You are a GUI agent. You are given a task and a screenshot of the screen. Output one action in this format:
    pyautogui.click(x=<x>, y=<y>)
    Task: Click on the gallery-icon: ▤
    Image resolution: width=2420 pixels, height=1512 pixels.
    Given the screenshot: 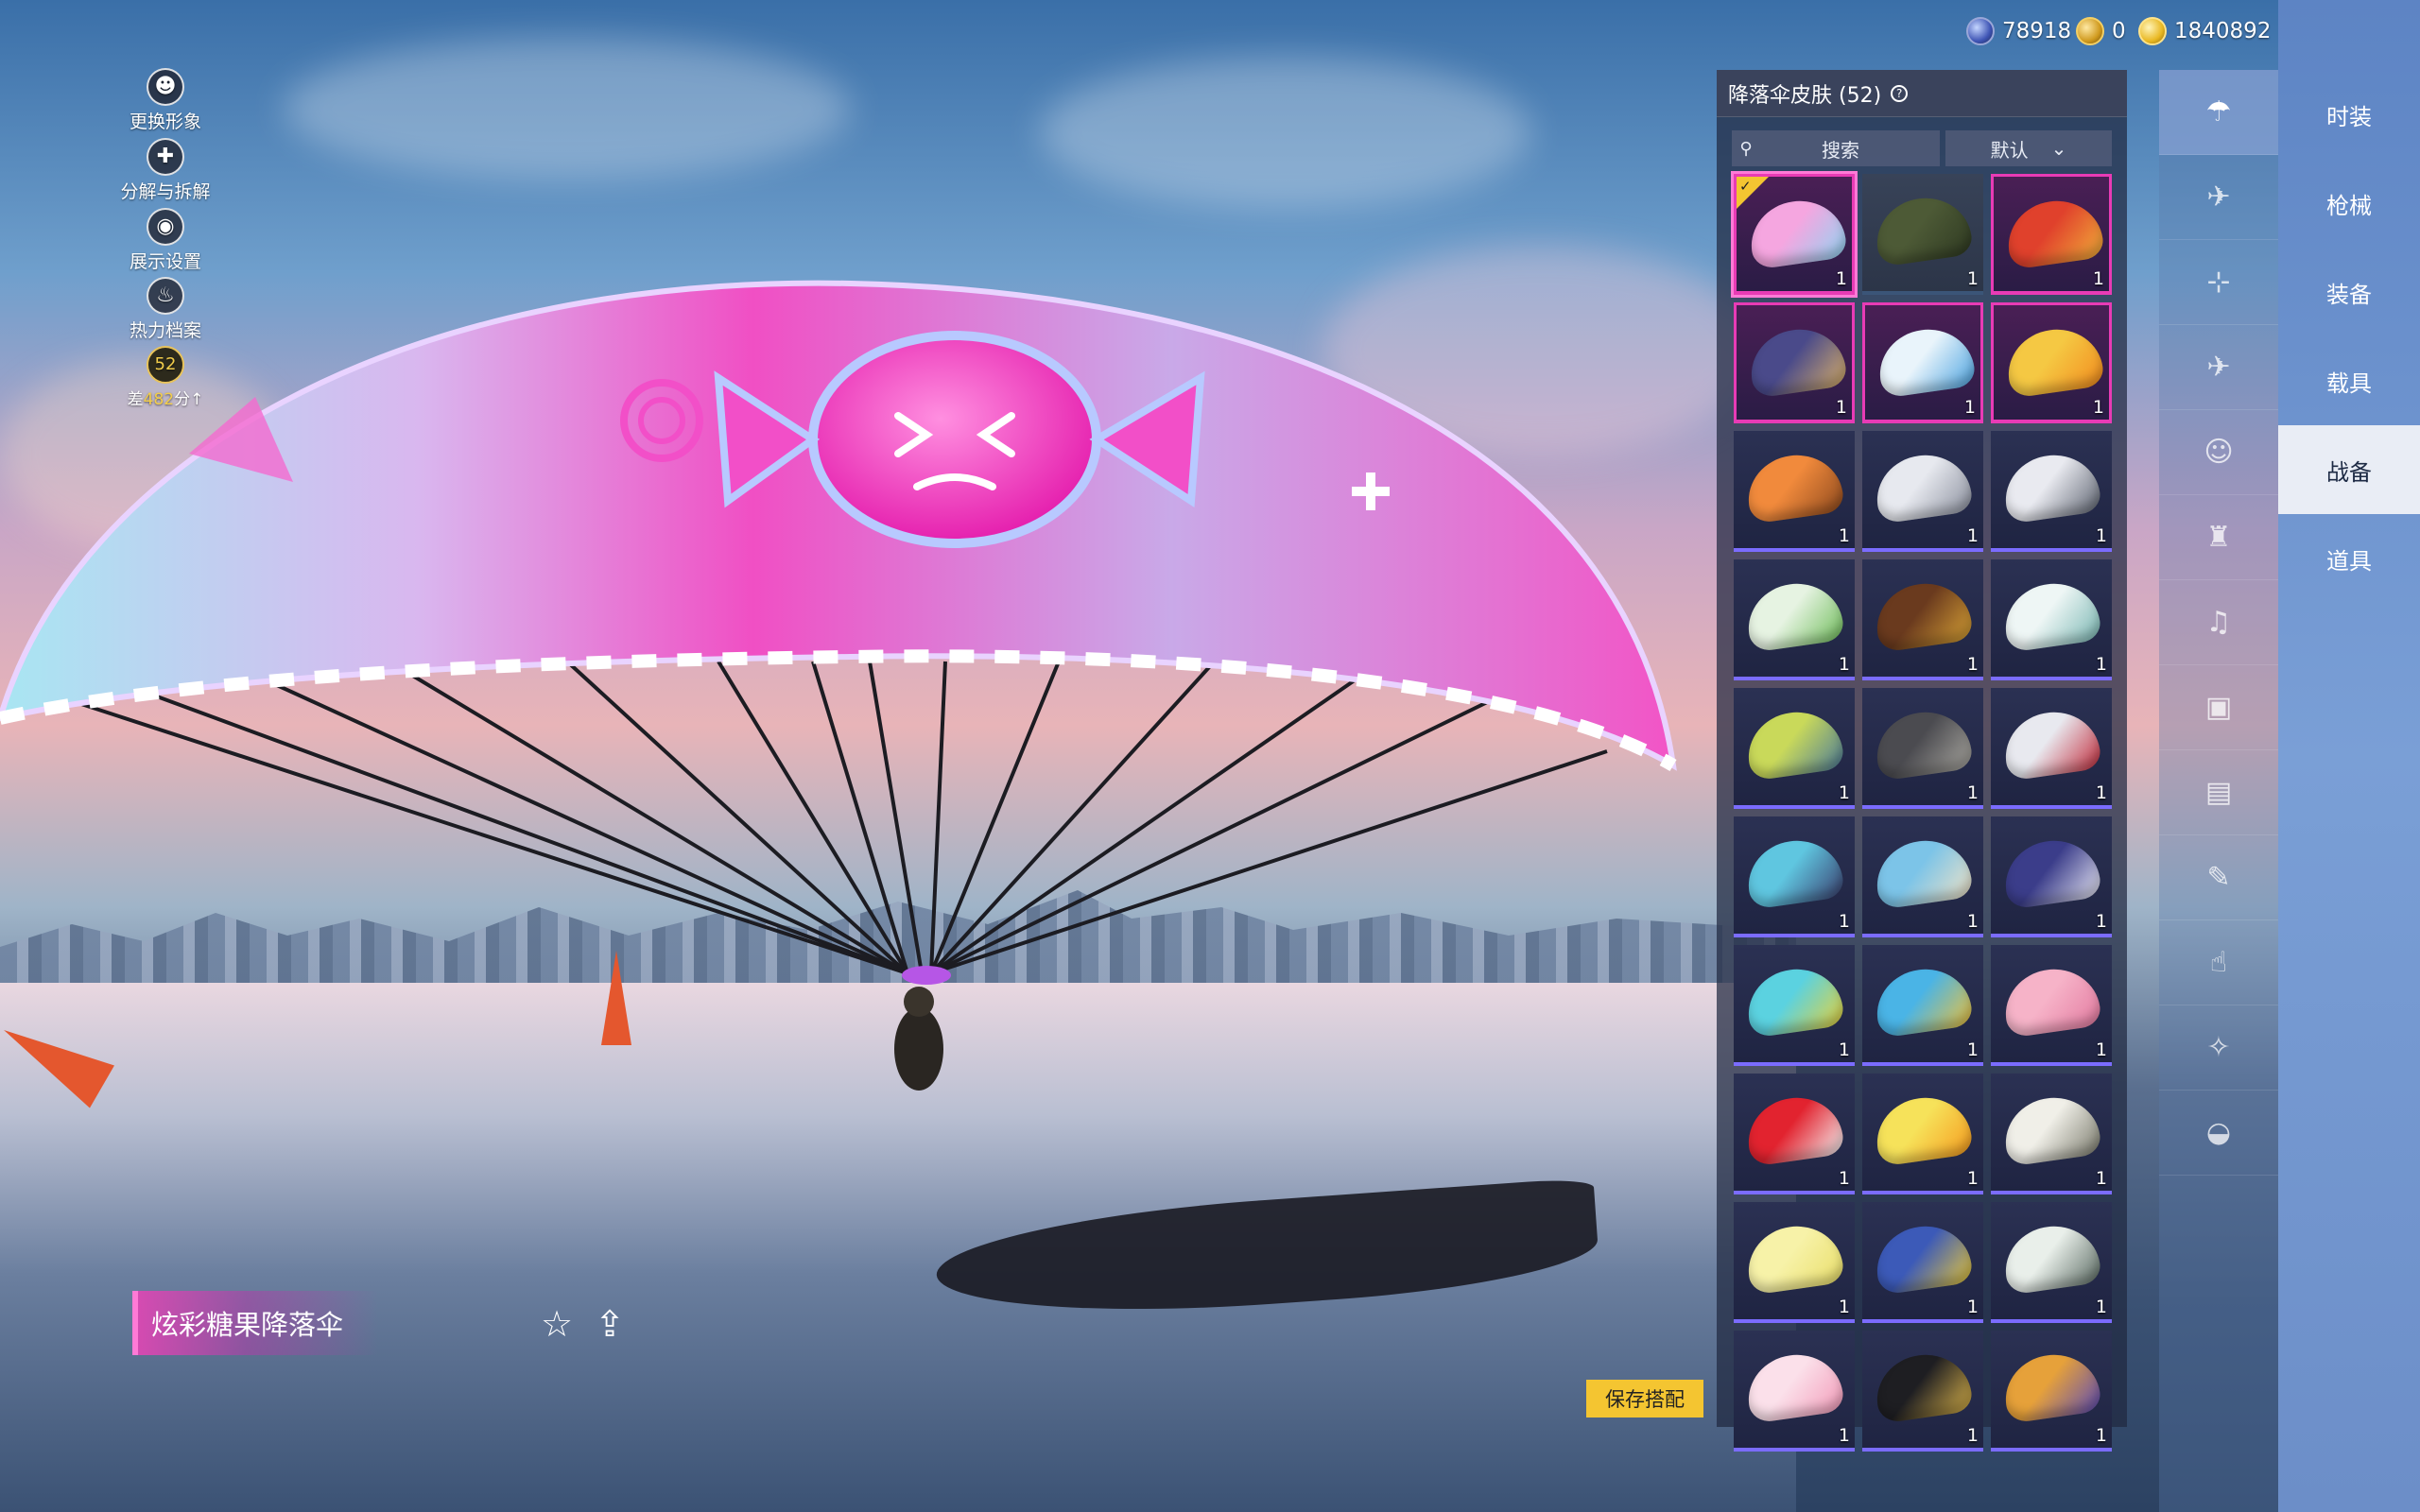 What is the action you would take?
    pyautogui.click(x=2218, y=792)
    